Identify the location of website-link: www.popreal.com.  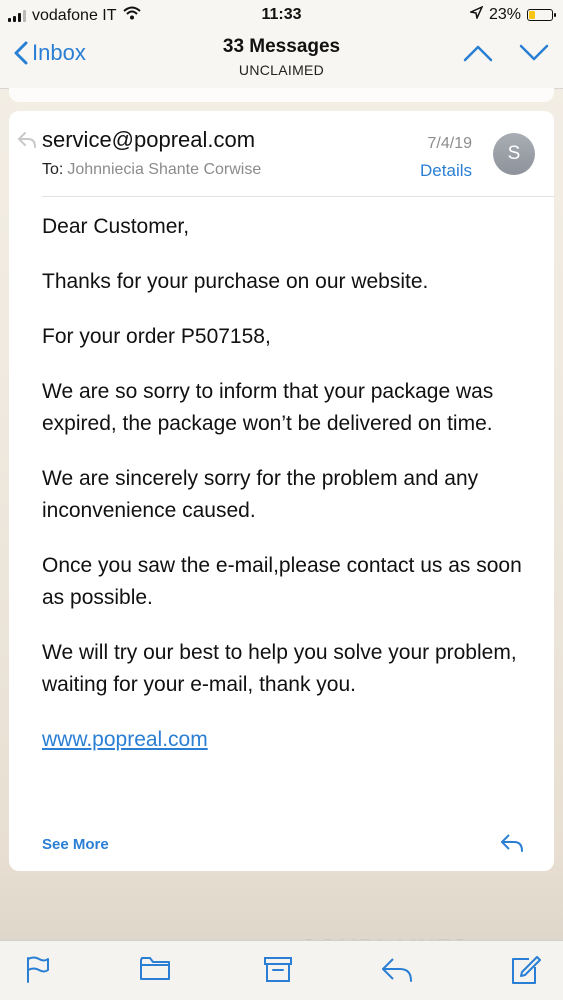
(125, 739).